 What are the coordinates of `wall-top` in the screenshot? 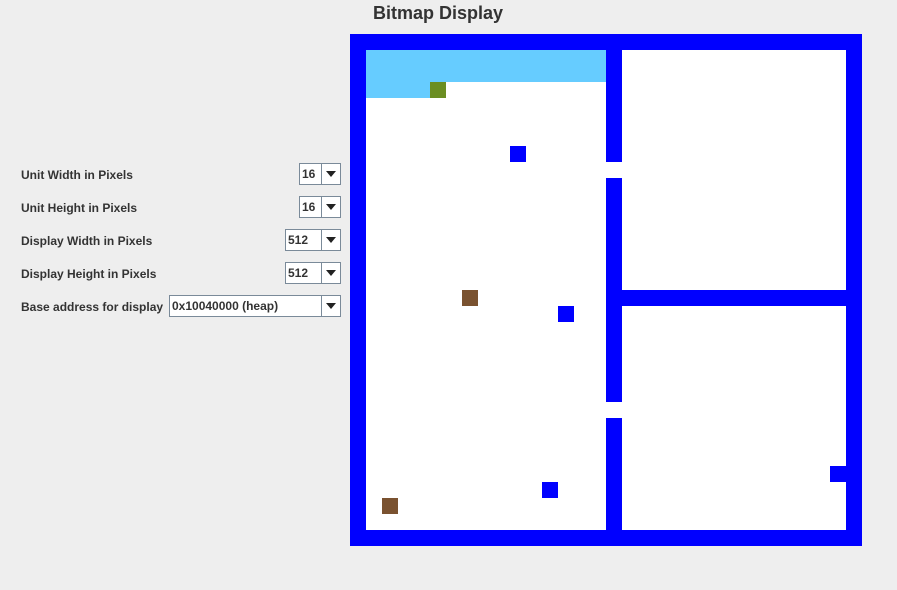 It's located at (606, 42).